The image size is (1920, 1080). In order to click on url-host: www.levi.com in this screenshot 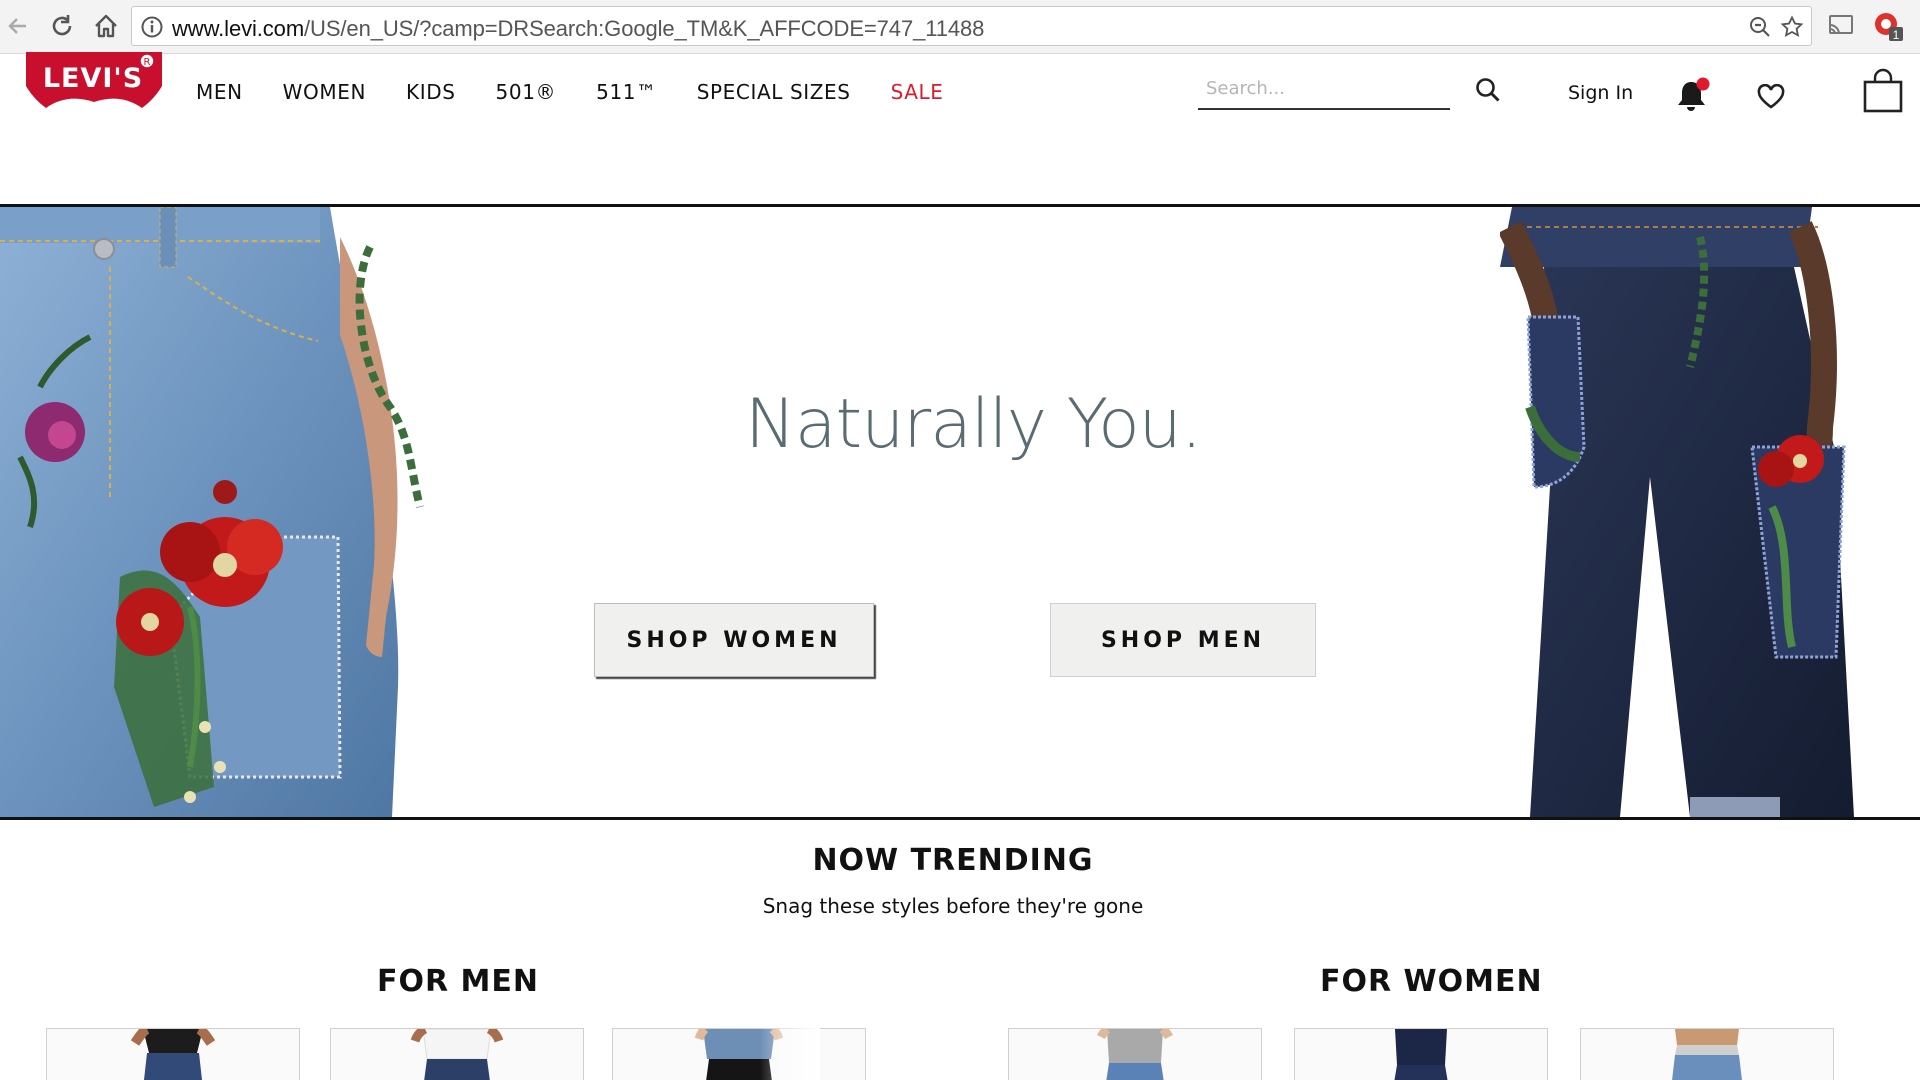, I will do `click(238, 28)`.